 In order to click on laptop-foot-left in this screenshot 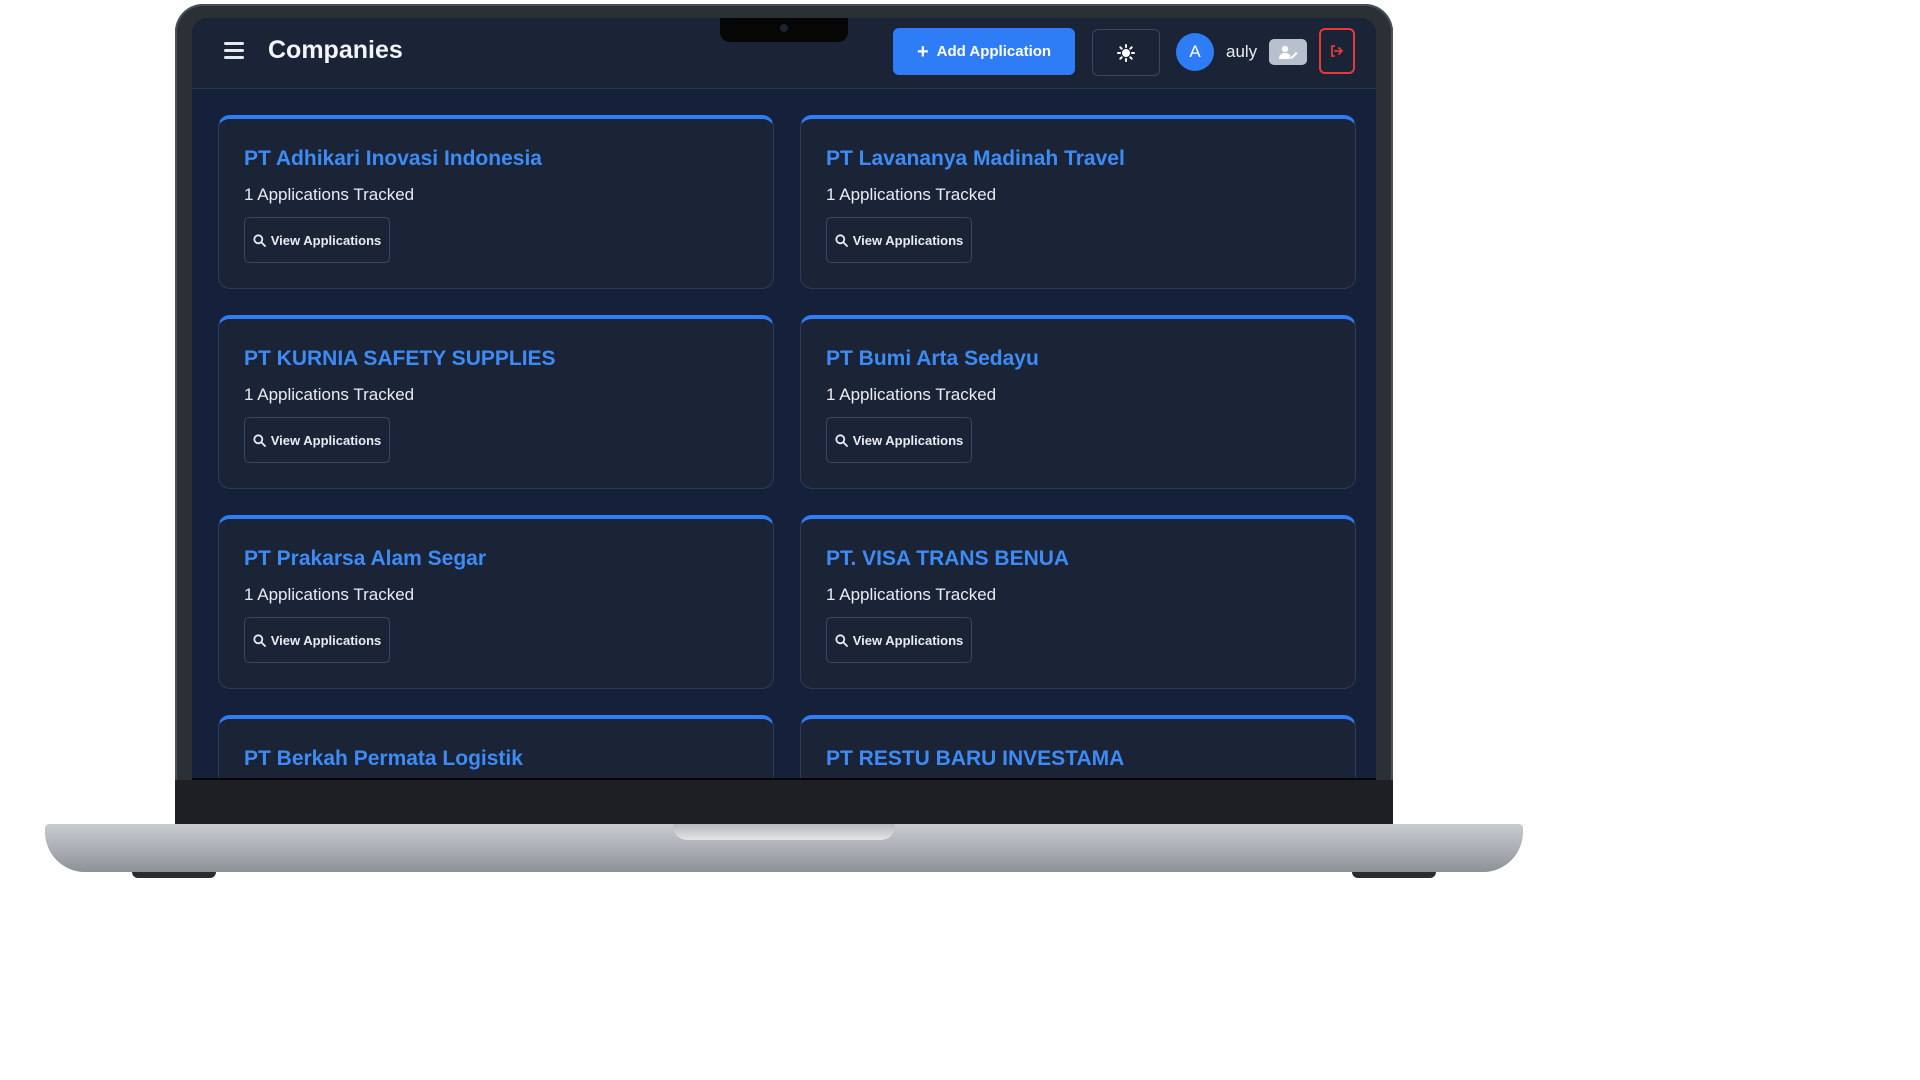, I will do `click(174, 875)`.